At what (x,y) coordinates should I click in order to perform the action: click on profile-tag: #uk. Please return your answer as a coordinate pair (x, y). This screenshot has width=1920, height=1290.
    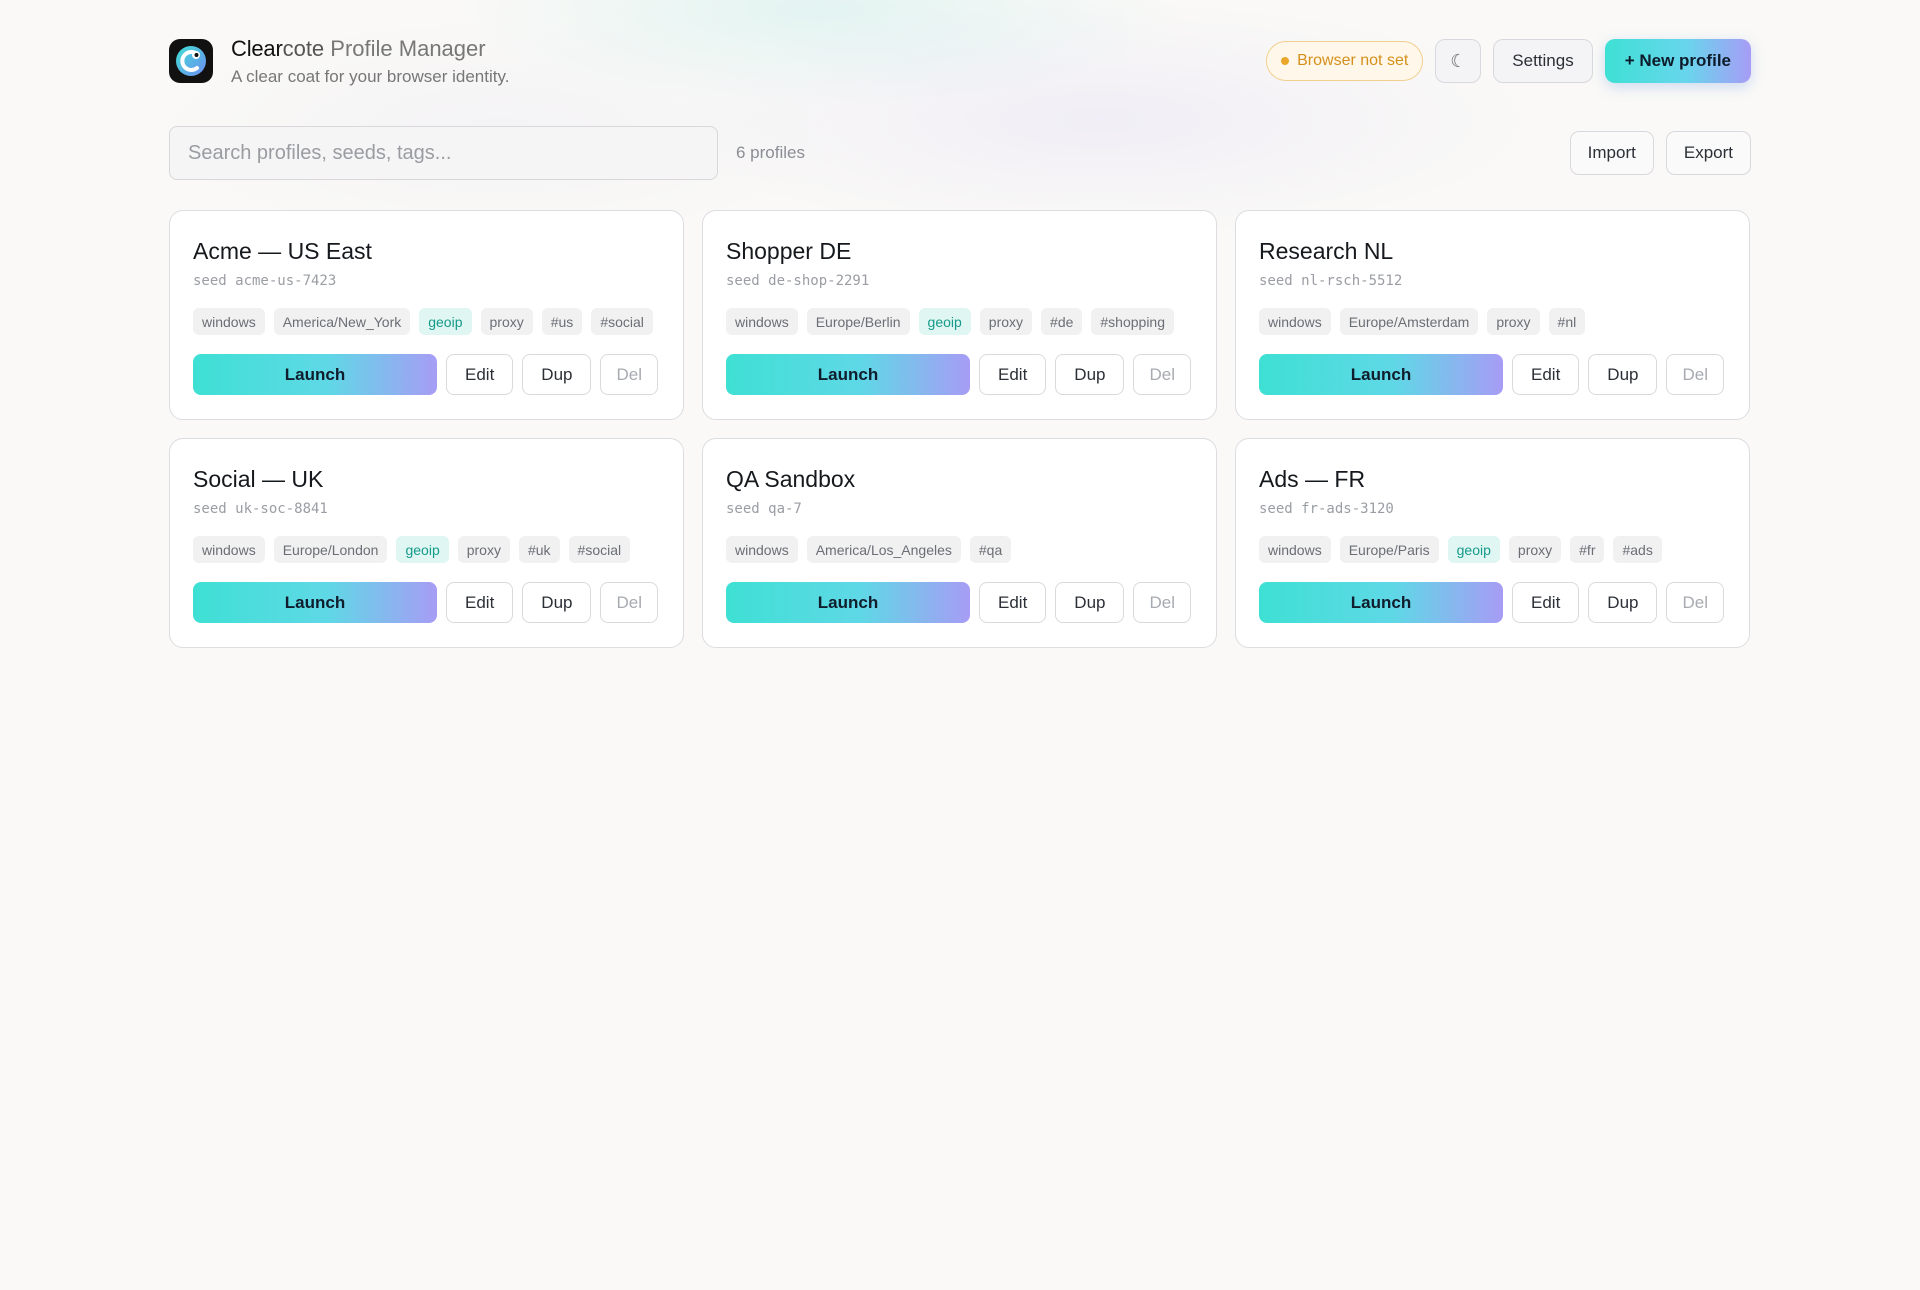
    Looking at the image, I should click on (539, 549).